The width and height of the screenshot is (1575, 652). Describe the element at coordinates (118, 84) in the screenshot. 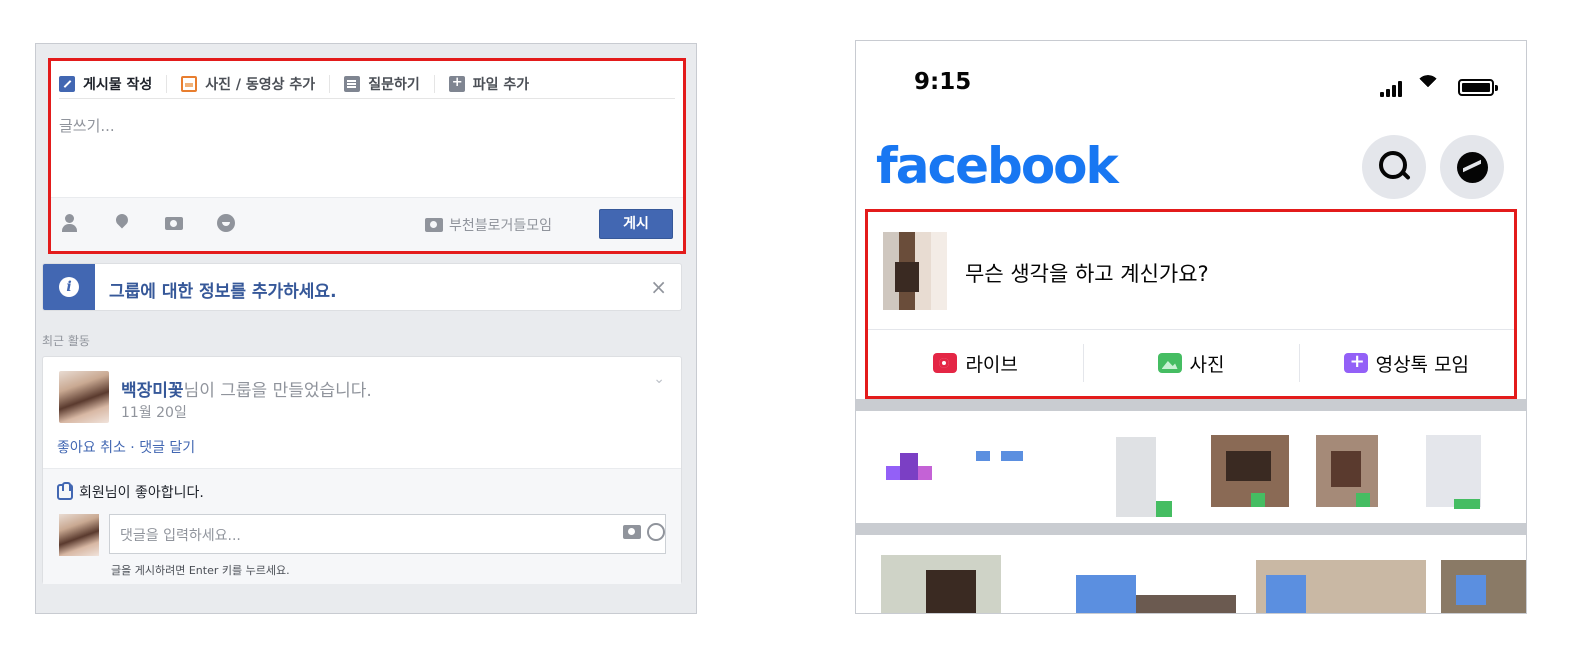

I see `tab-label: 게시물 작성` at that location.